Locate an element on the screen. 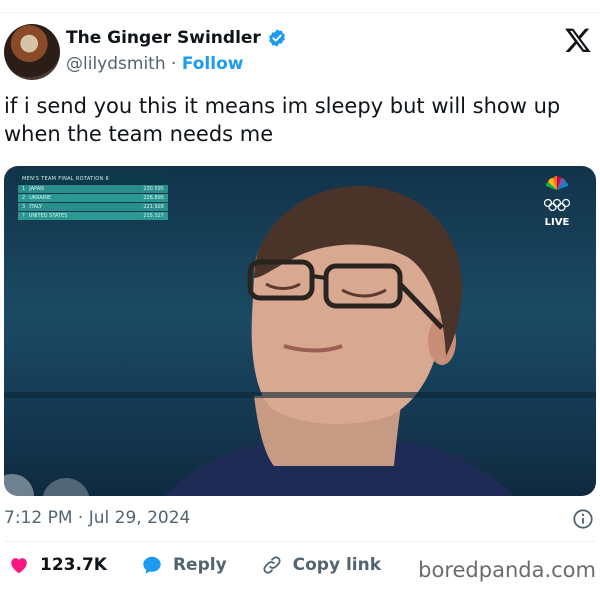  info-icon is located at coordinates (583, 519).